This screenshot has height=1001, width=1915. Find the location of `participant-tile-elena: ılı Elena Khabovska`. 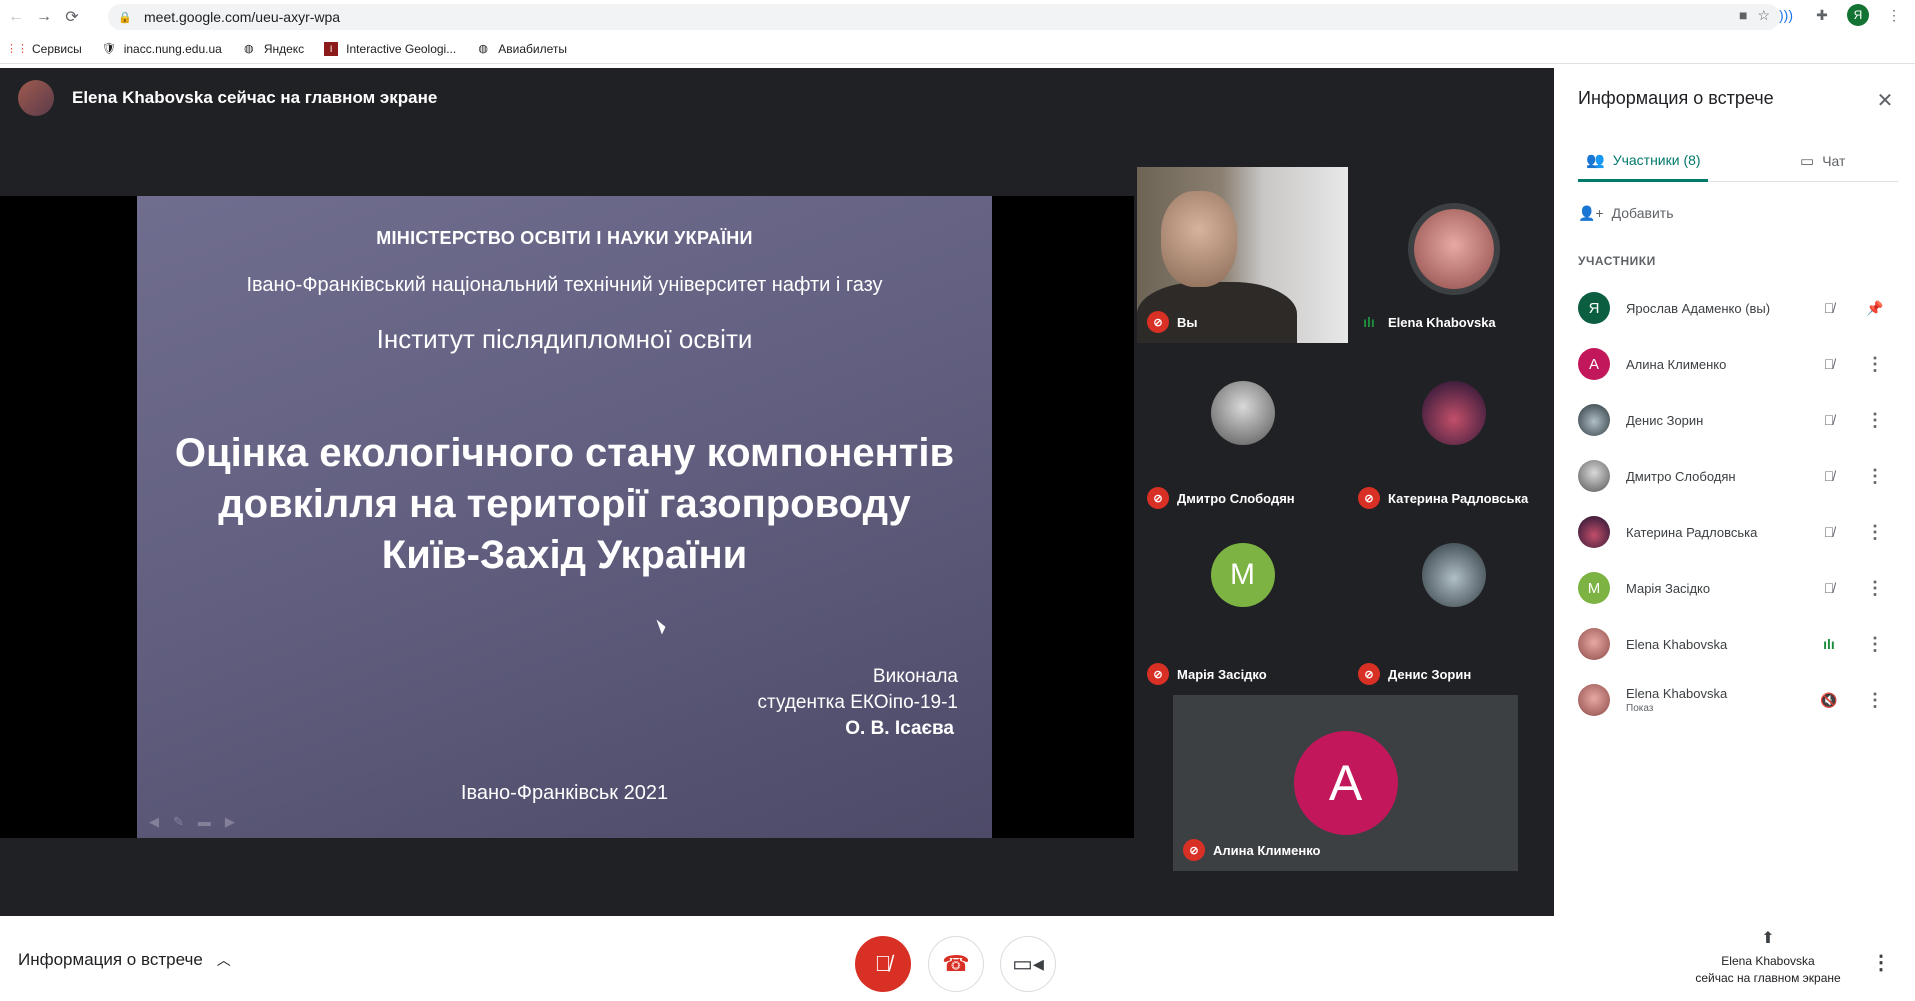

participant-tile-elena: ılı Elena Khabovska is located at coordinates (1453, 255).